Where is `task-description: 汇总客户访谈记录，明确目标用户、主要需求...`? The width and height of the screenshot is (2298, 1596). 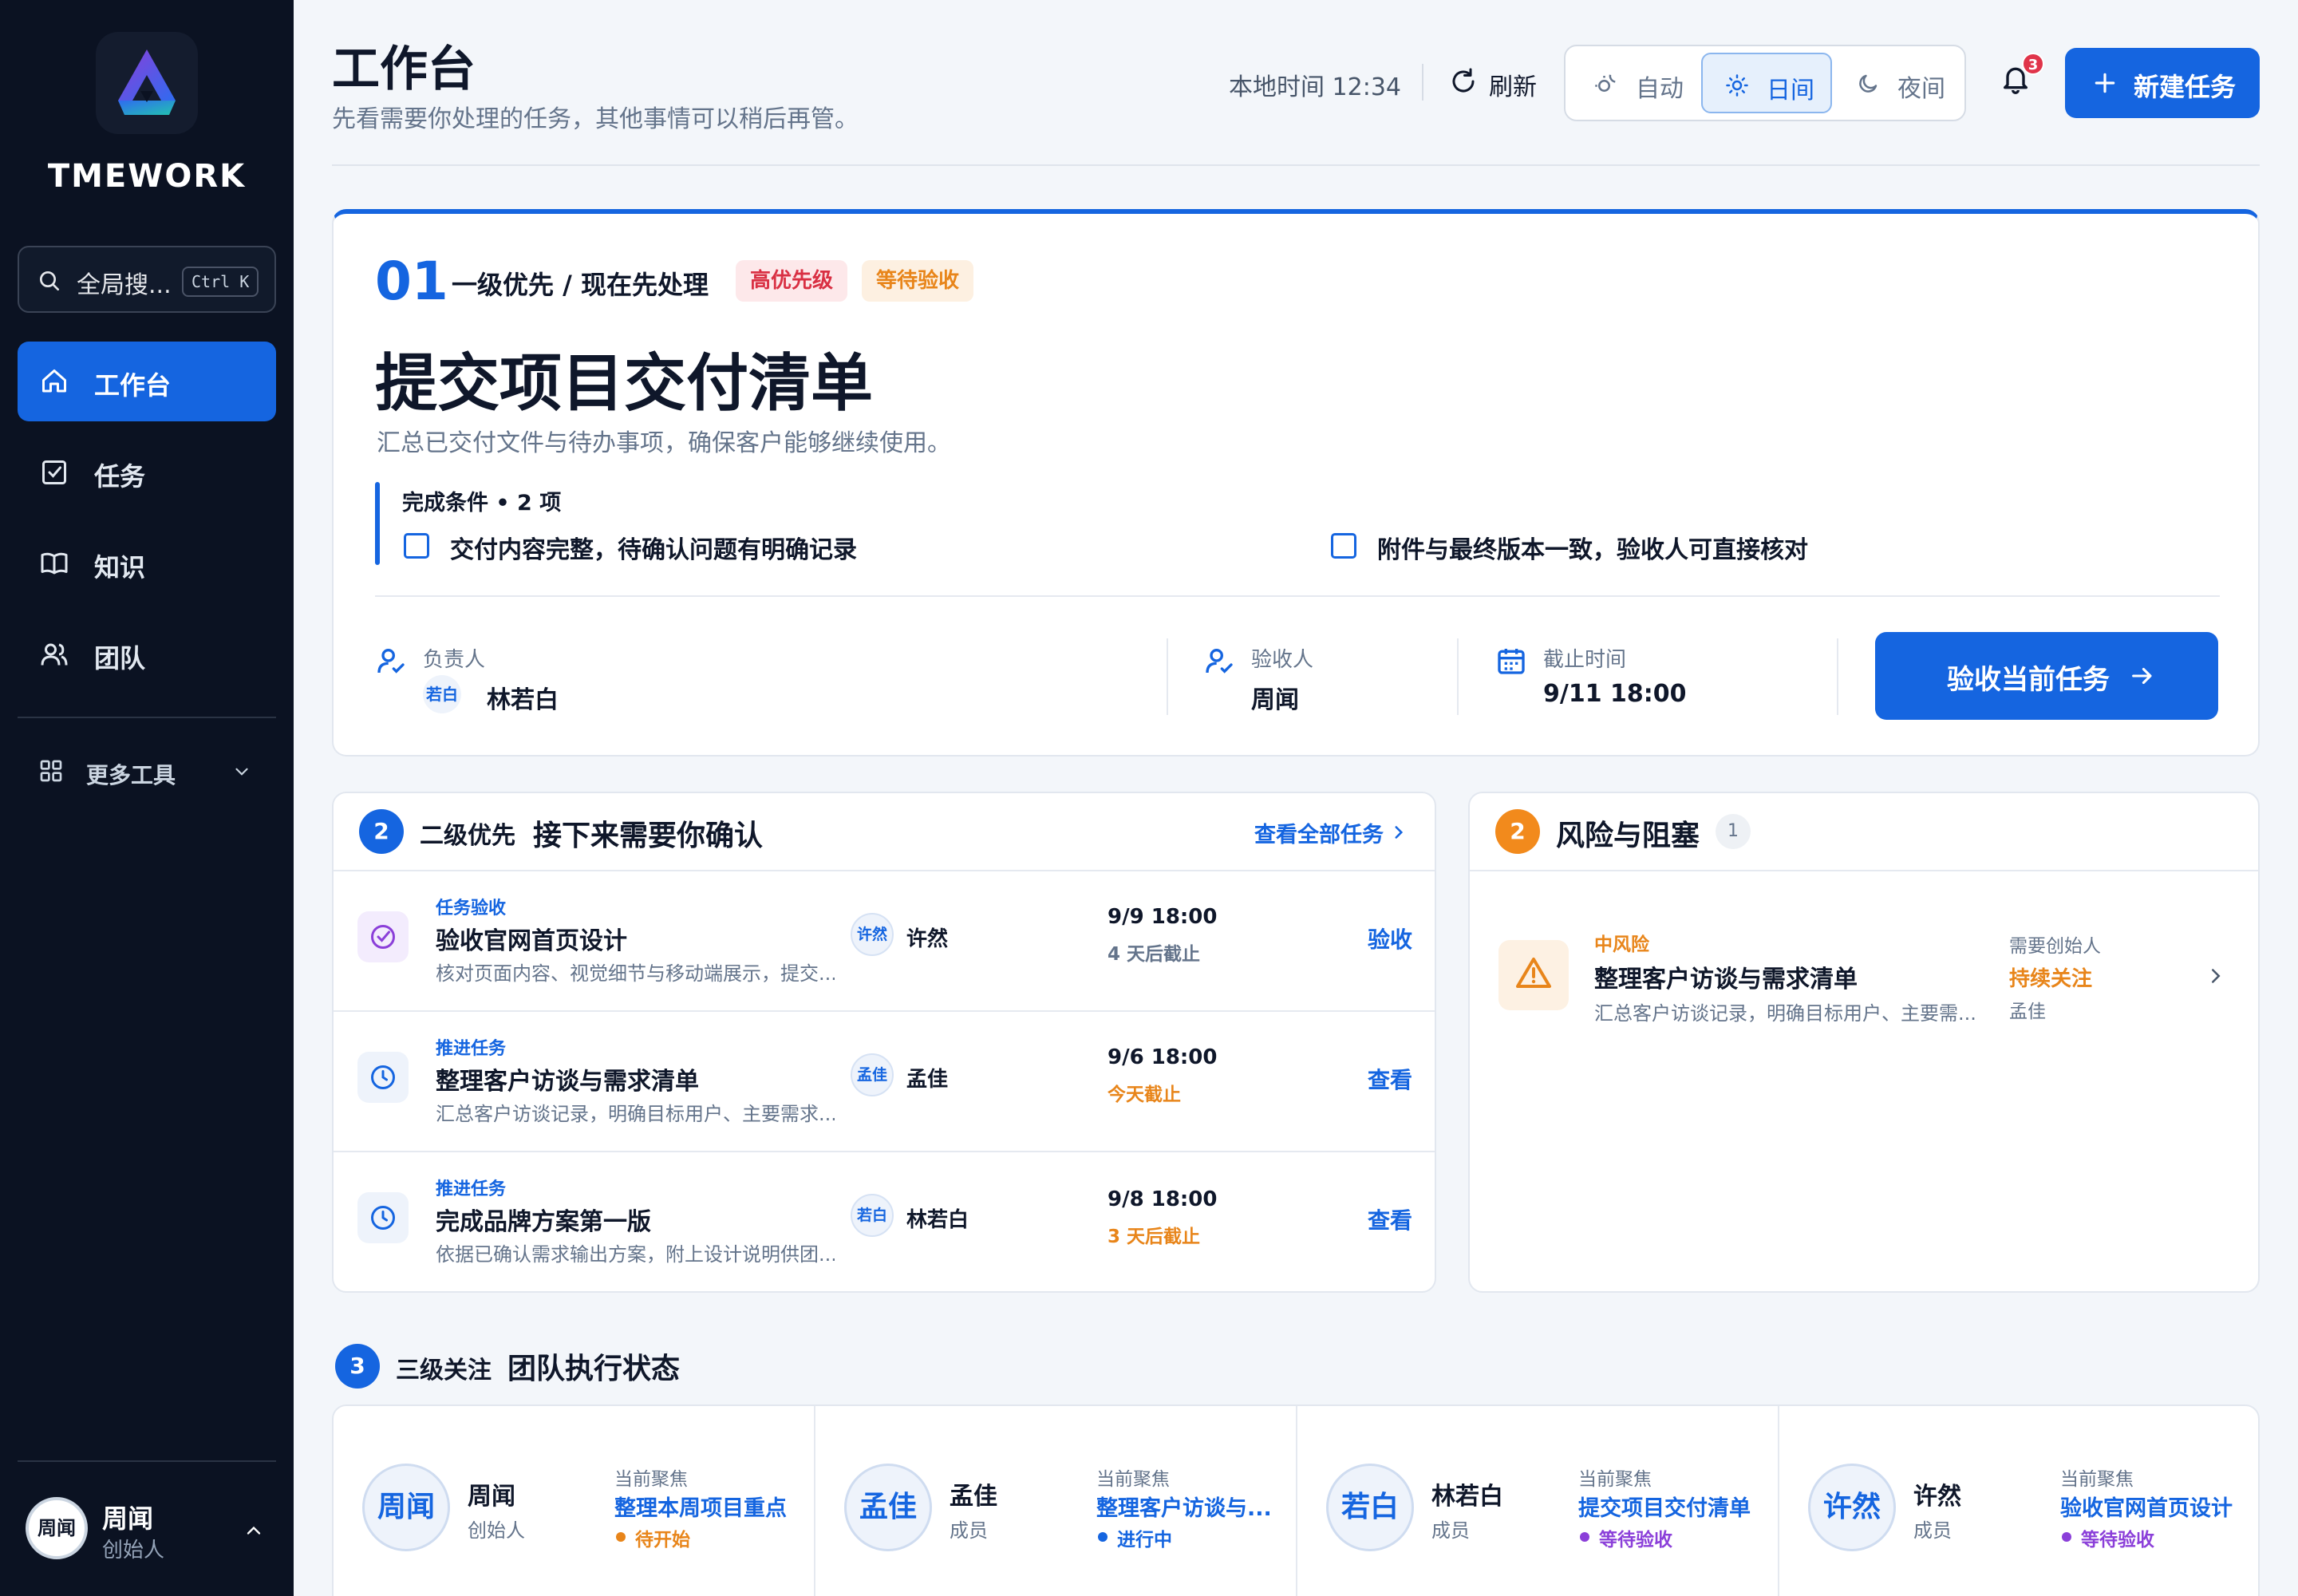
task-description: 汇总客户访谈记录，明确目标用户、主要需求... is located at coordinates (635, 1114).